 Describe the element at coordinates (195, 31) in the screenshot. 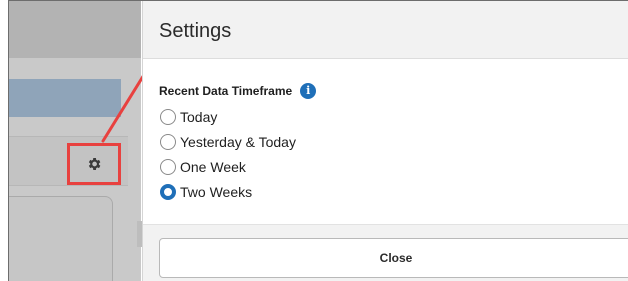

I see `settings-title: Settings` at that location.